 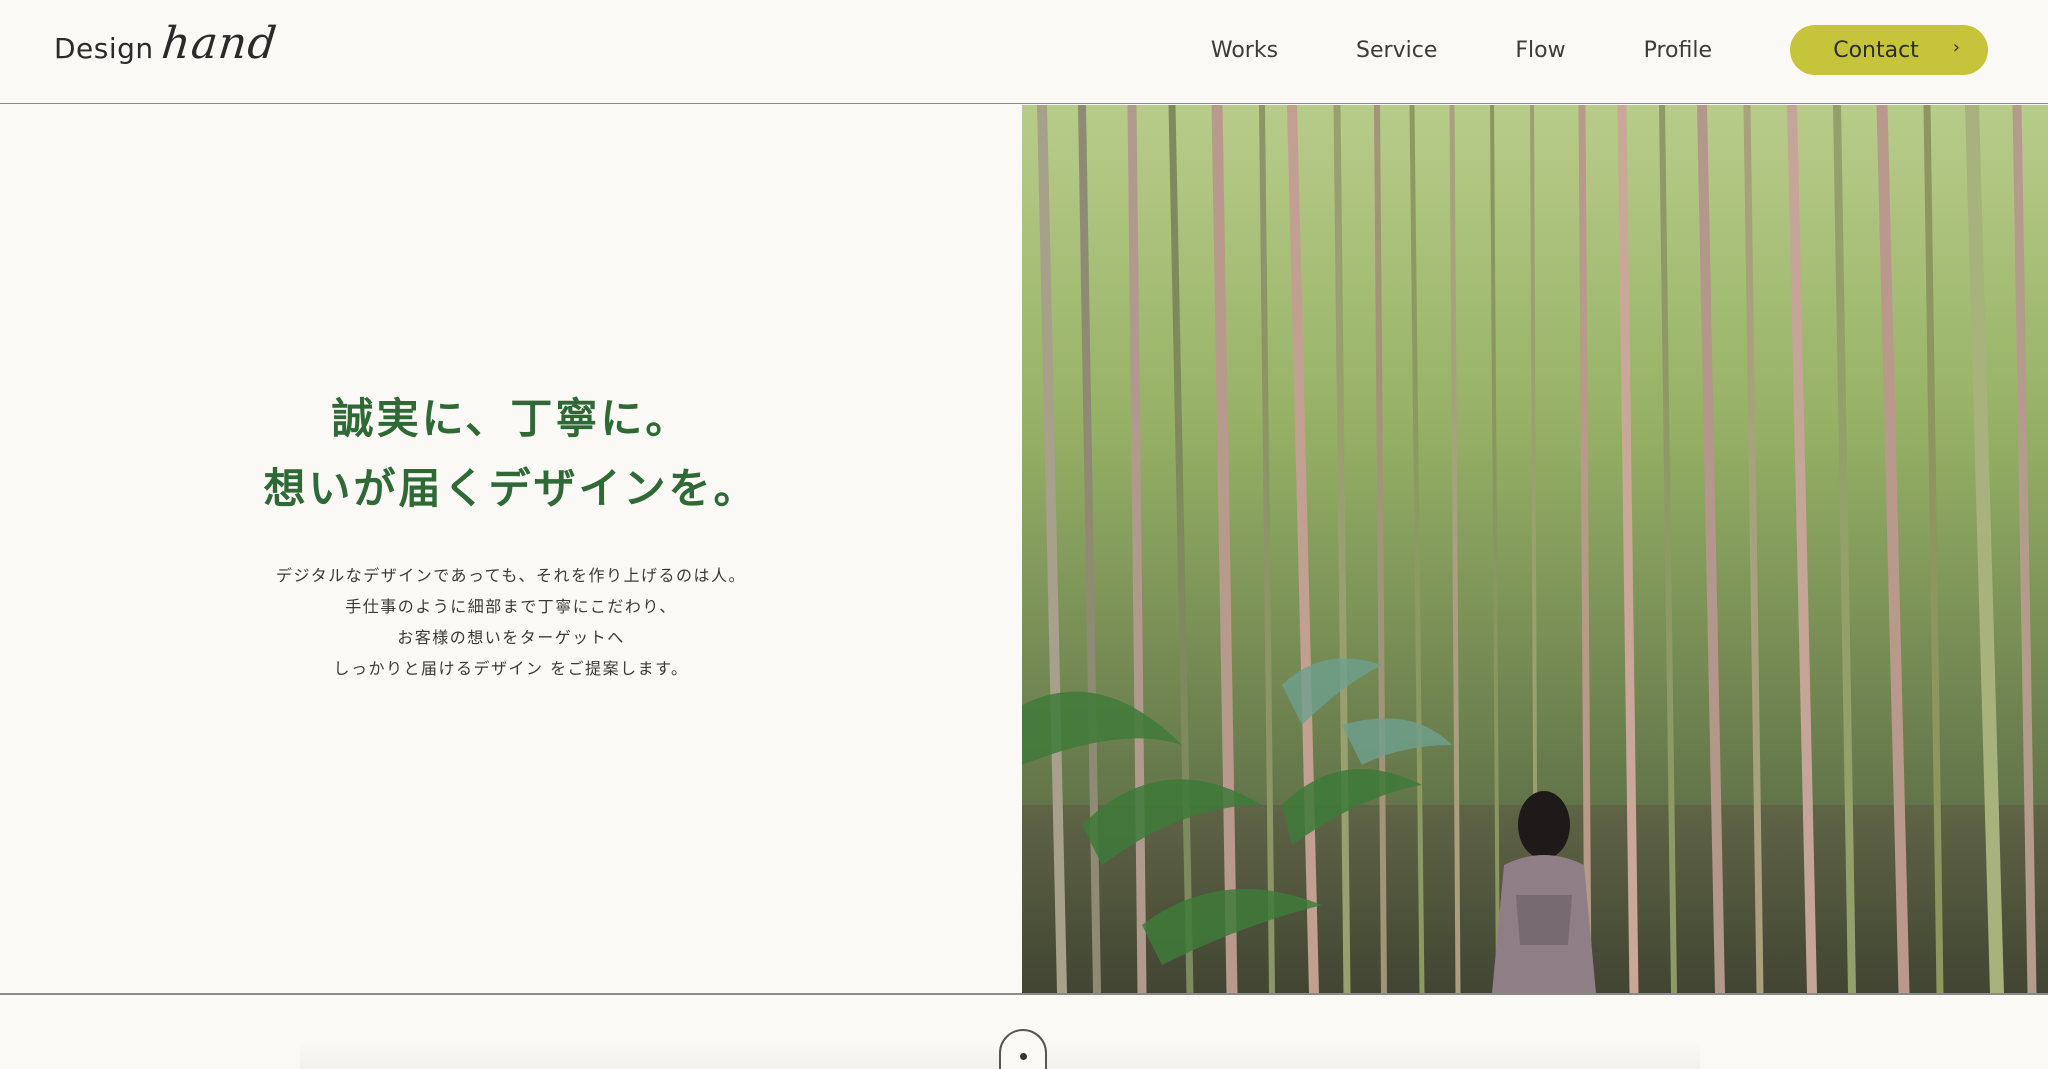 I want to click on hero-body-line-1: デジタルなデザインであっても、それを作り上げるのは人。, so click(x=511, y=575).